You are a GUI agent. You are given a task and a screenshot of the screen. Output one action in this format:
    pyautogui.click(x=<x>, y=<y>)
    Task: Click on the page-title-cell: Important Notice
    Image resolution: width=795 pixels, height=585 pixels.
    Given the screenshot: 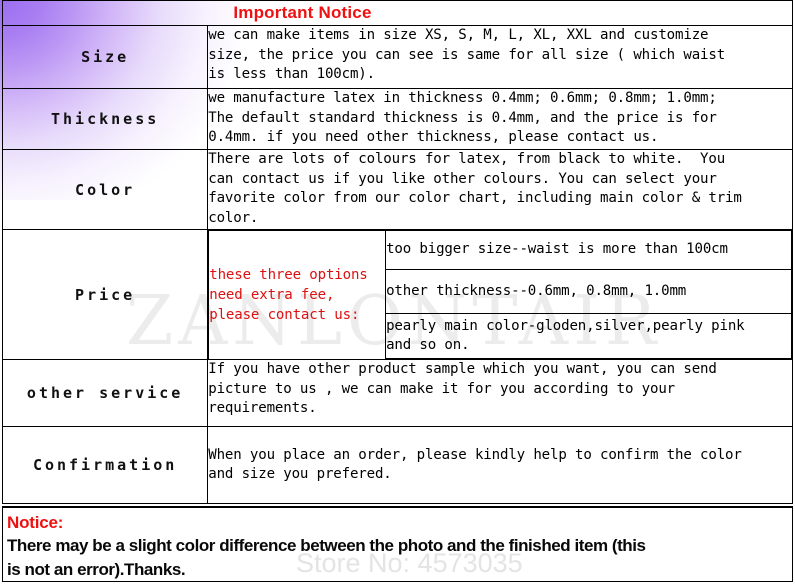 What is the action you would take?
    pyautogui.click(x=397, y=13)
    